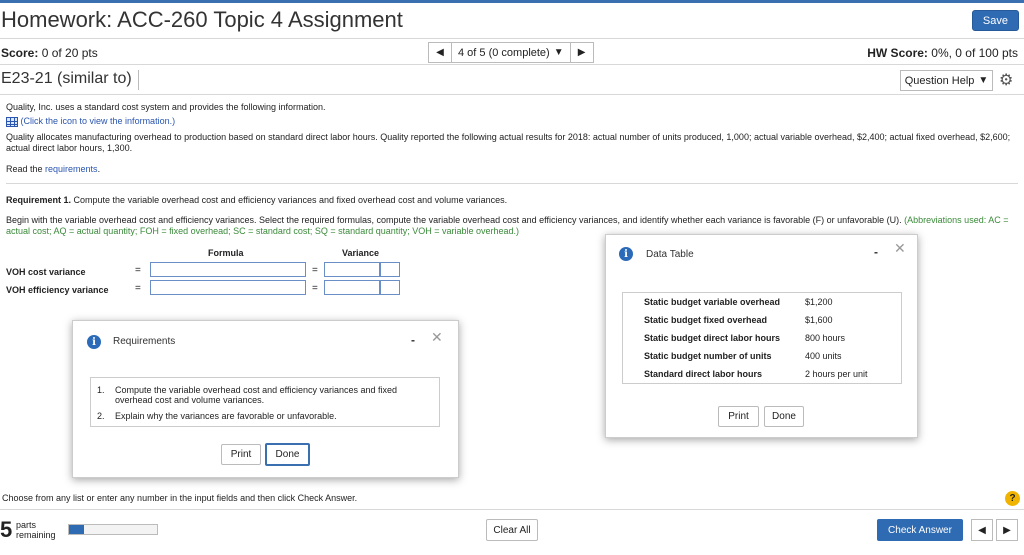  Describe the element at coordinates (582, 52) in the screenshot. I see `next-question-button: ▶` at that location.